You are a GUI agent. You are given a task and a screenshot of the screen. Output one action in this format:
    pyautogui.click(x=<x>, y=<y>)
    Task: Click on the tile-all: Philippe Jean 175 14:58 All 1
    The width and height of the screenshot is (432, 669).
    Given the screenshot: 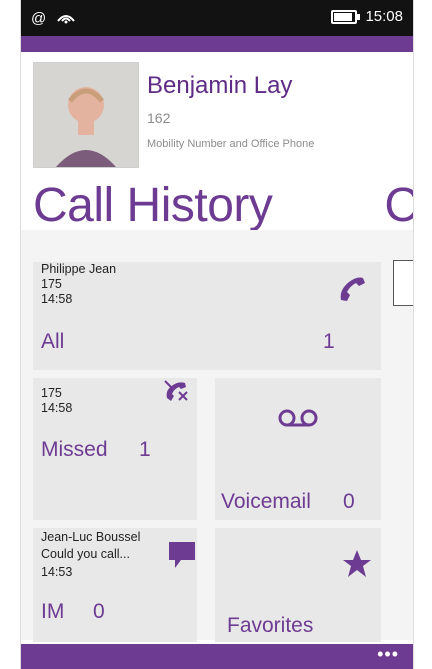 What is the action you would take?
    pyautogui.click(x=207, y=316)
    